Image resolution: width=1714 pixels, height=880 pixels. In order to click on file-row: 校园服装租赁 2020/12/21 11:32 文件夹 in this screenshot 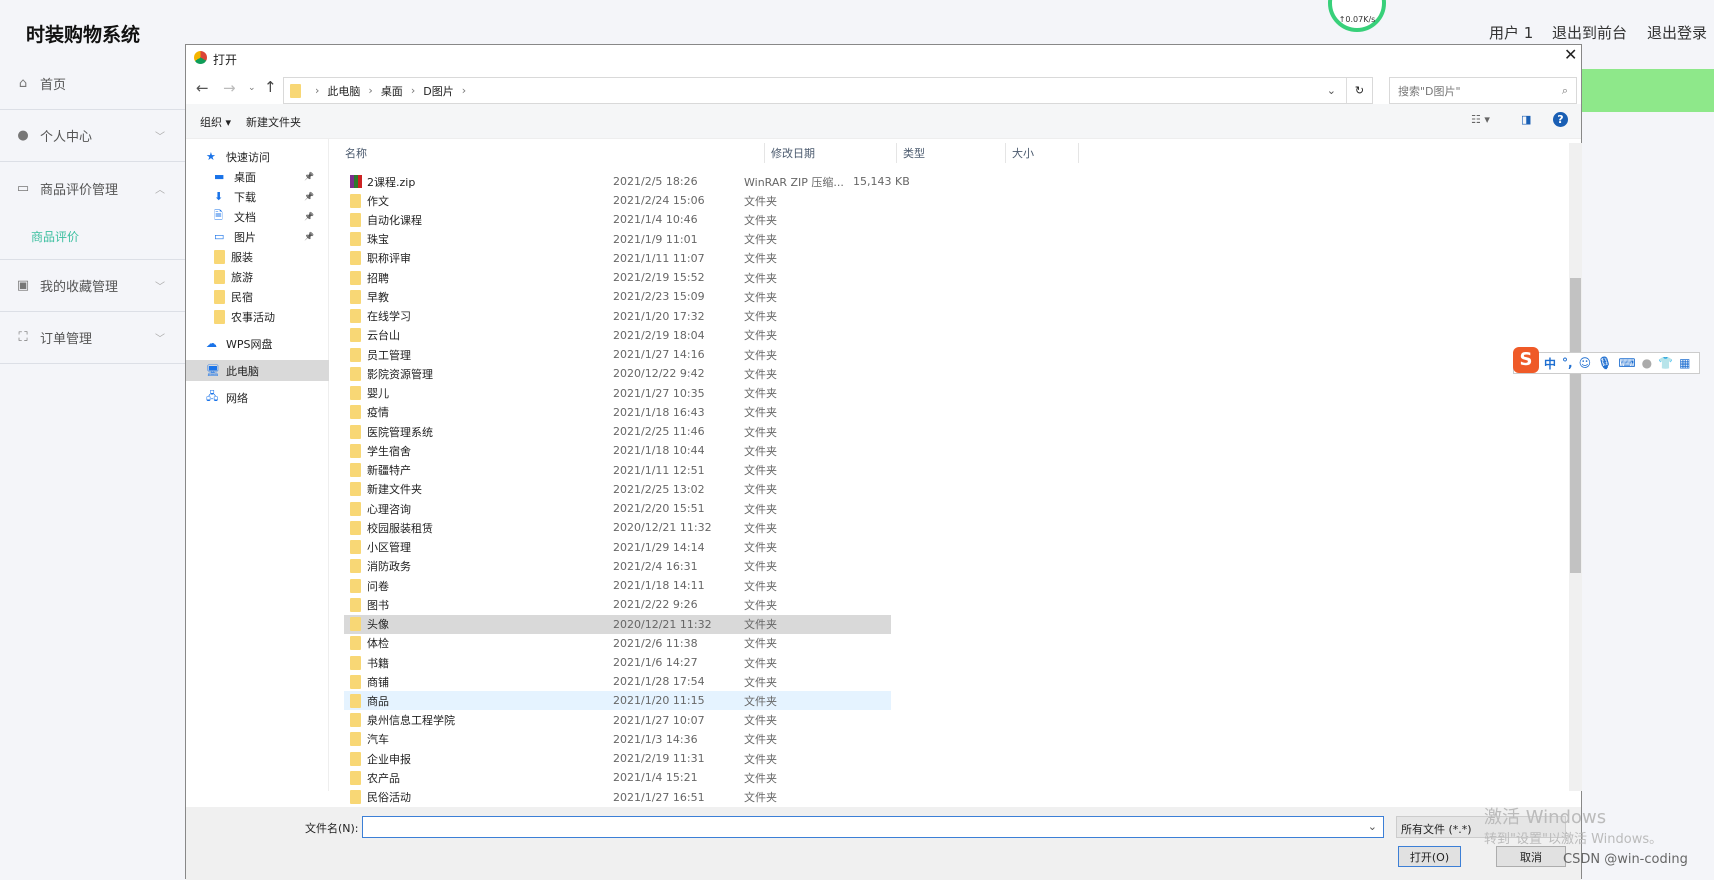, I will do `click(617, 527)`.